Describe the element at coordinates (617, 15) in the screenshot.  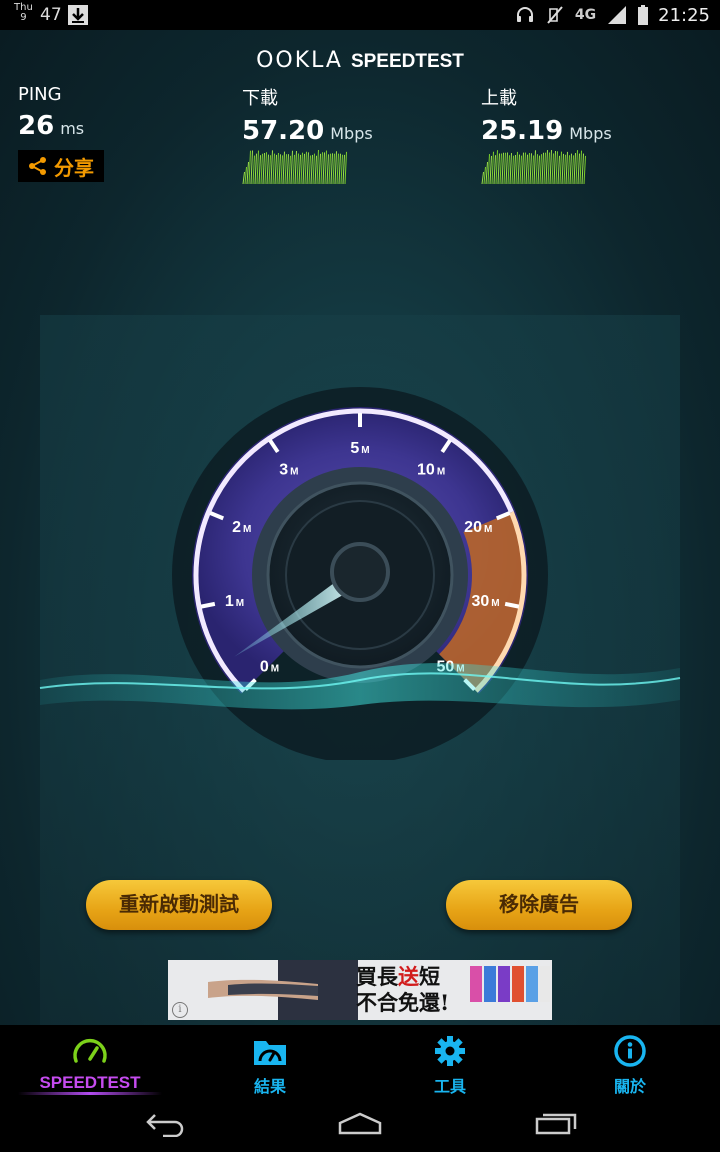
I see `signal-icon` at that location.